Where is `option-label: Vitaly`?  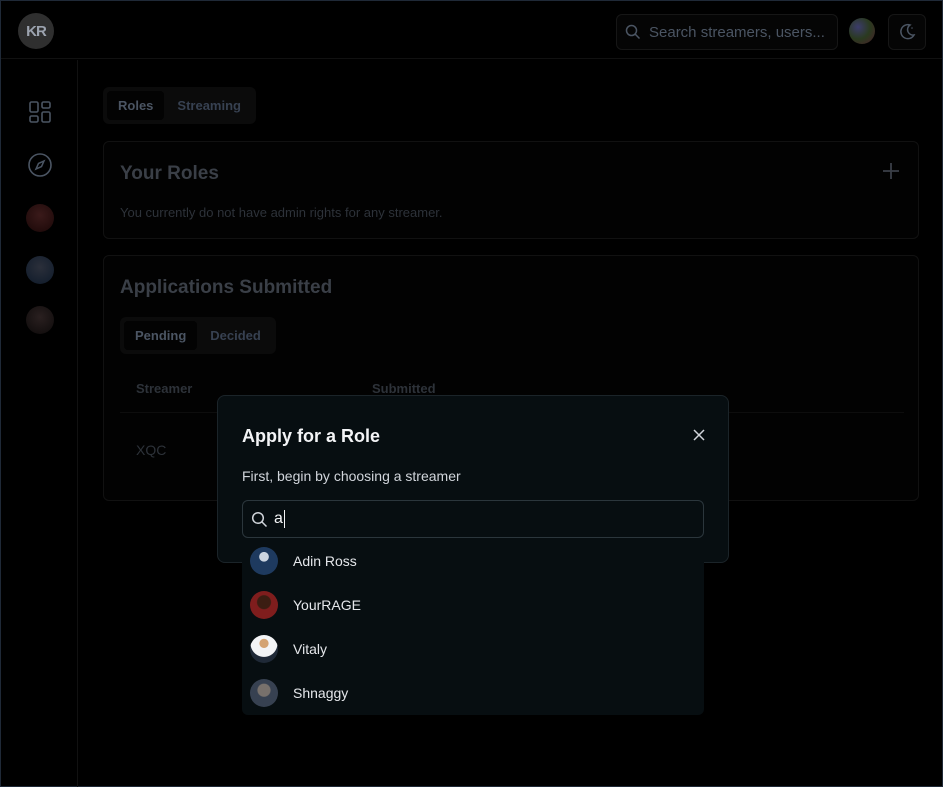
option-label: Vitaly is located at coordinates (310, 649).